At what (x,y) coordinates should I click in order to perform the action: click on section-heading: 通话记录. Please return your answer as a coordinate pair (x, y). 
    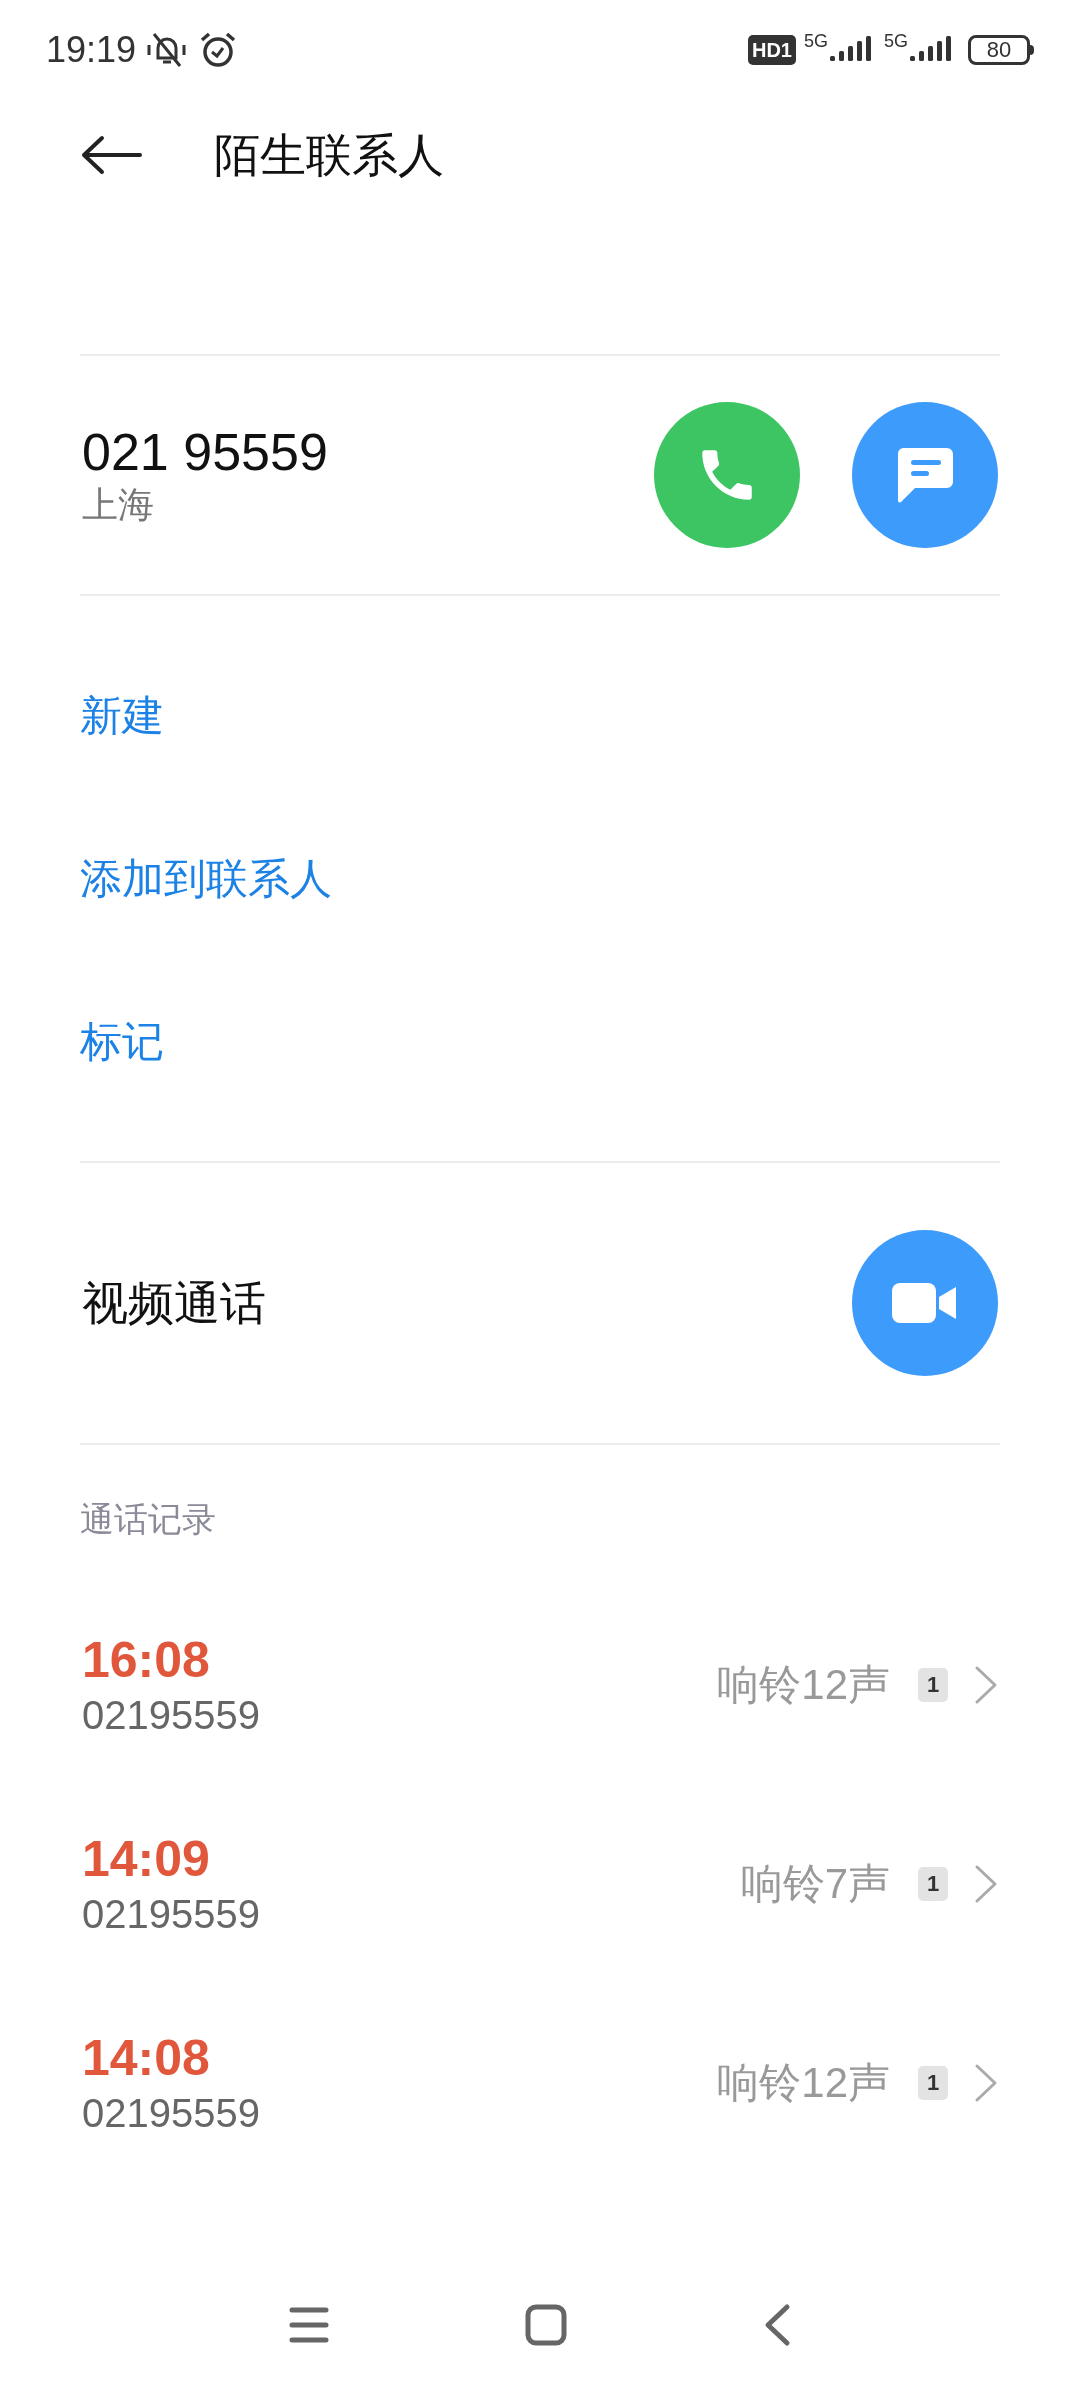
    Looking at the image, I should click on (148, 1519).